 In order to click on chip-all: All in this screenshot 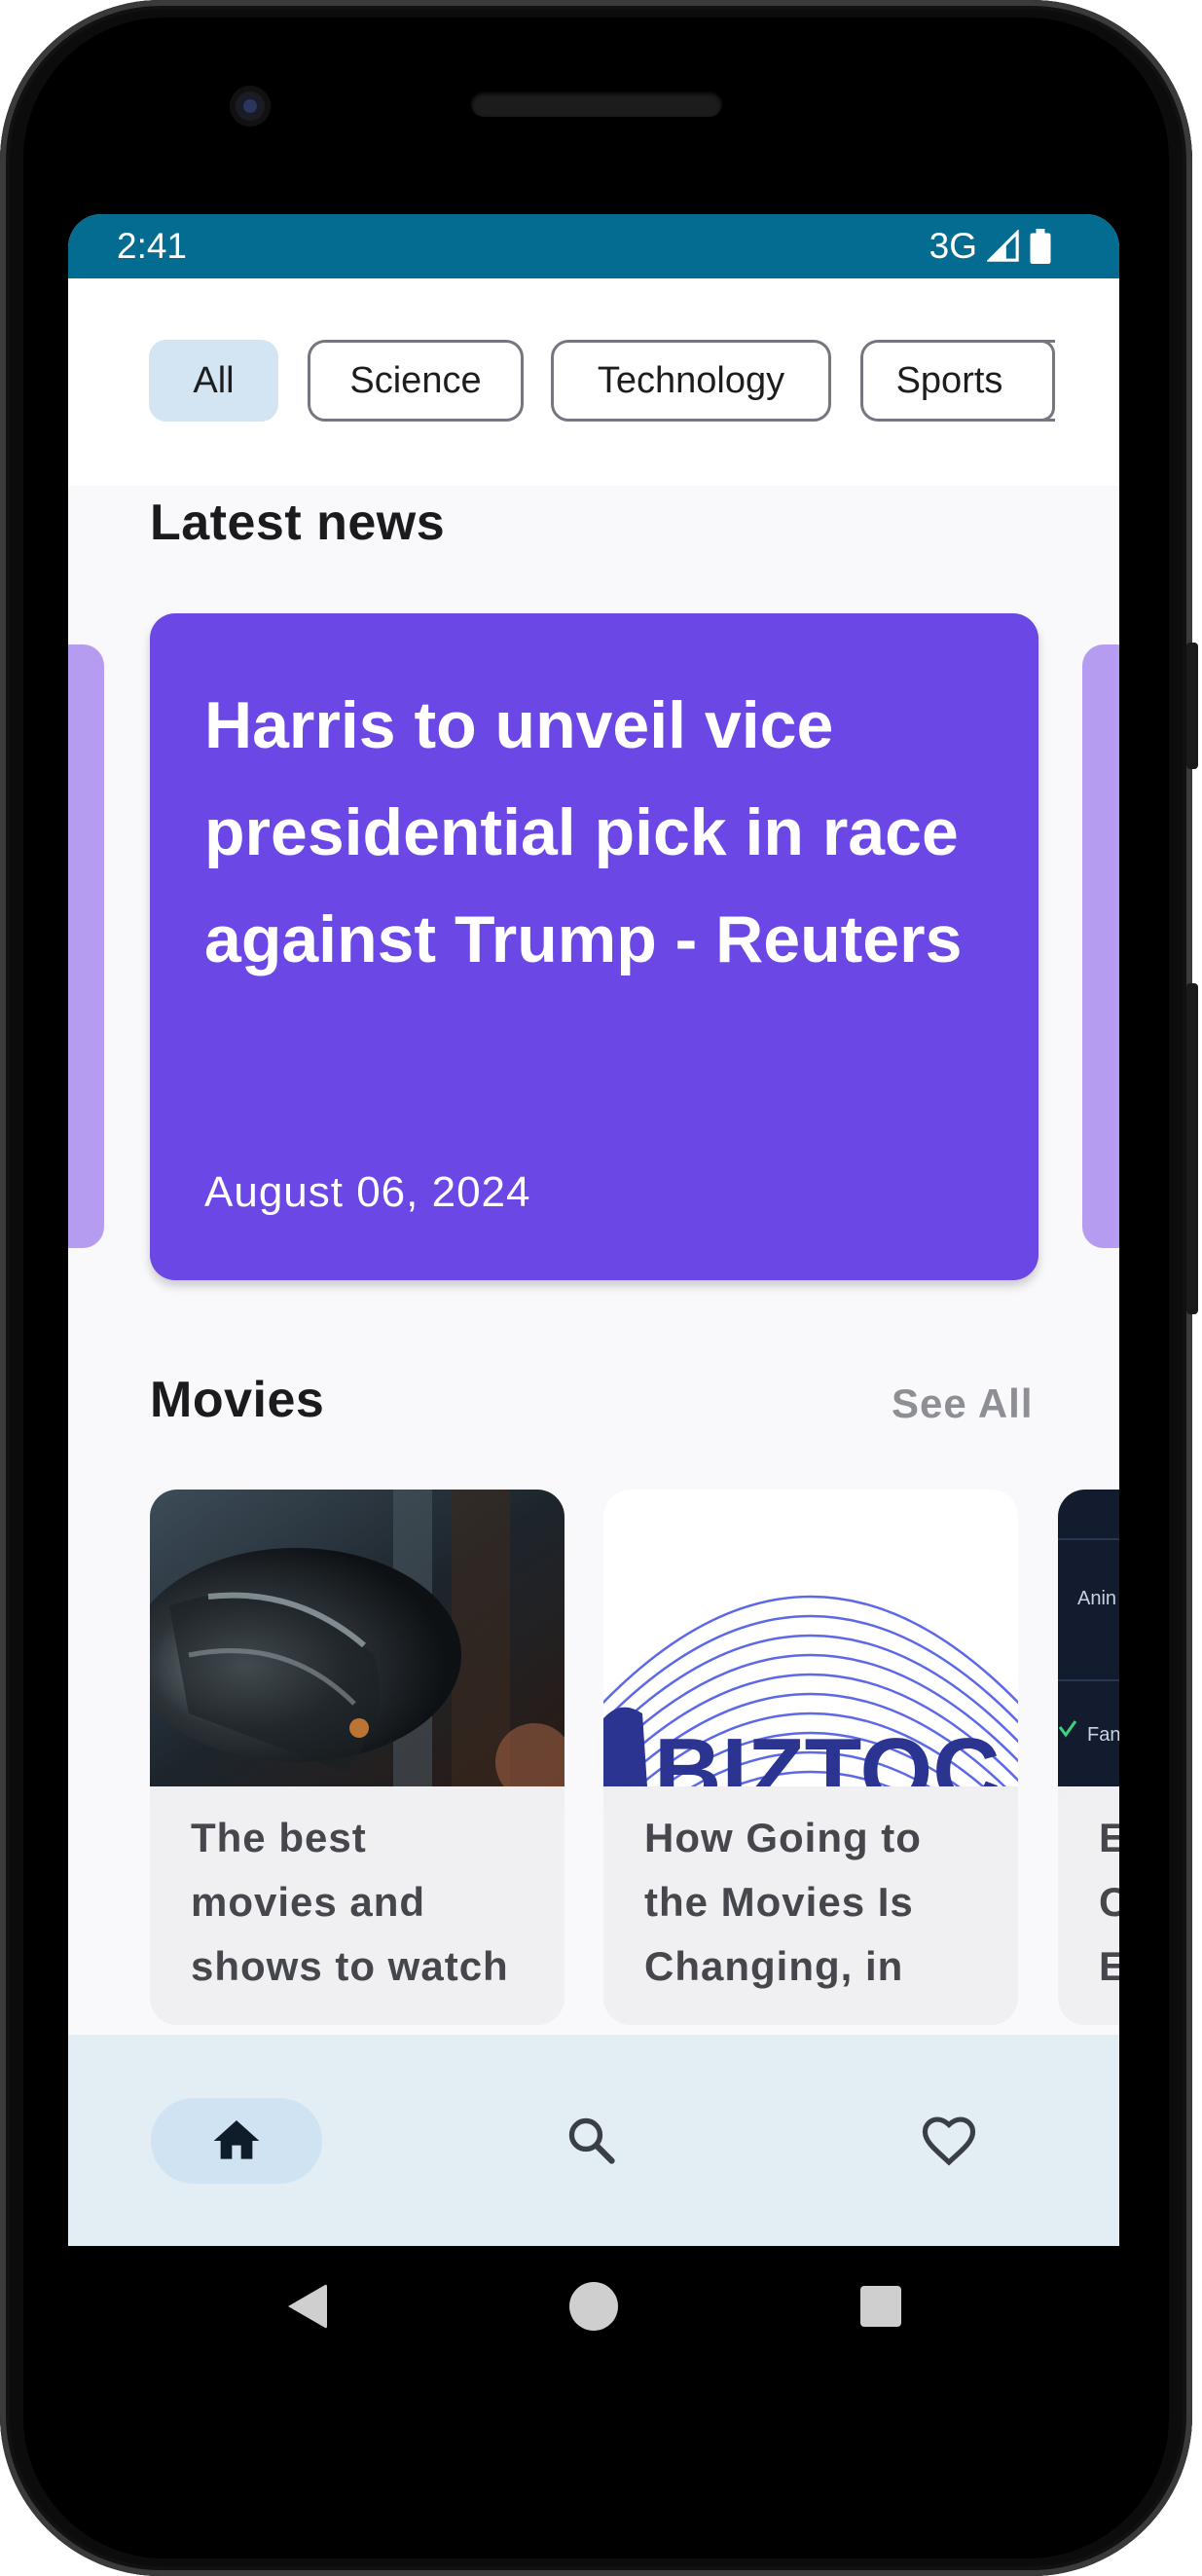, I will do `click(213, 381)`.